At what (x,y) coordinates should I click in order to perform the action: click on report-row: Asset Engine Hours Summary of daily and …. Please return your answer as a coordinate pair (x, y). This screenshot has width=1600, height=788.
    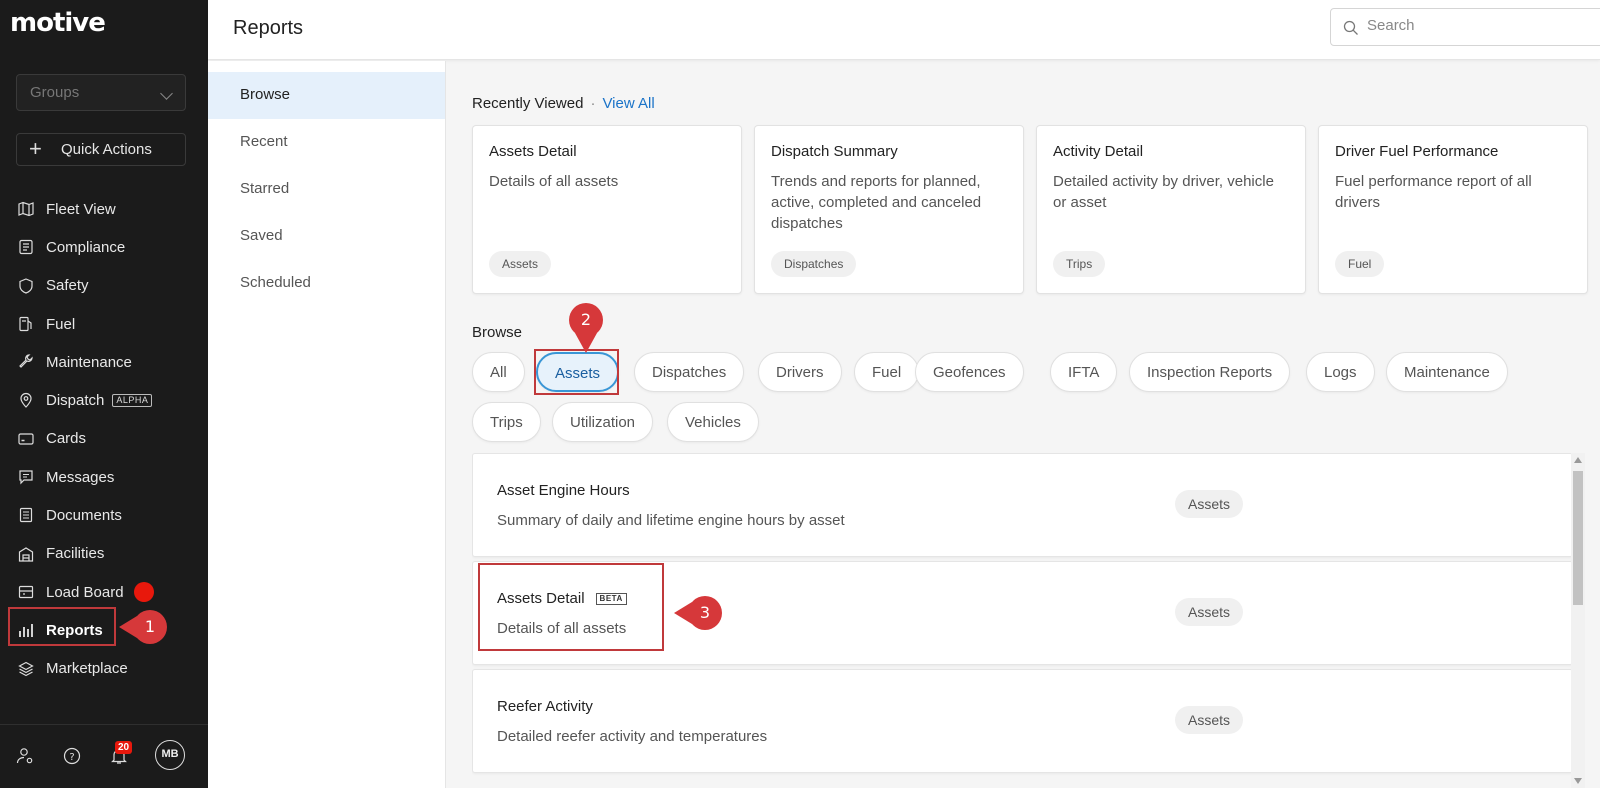
    Looking at the image, I should click on (1022, 505).